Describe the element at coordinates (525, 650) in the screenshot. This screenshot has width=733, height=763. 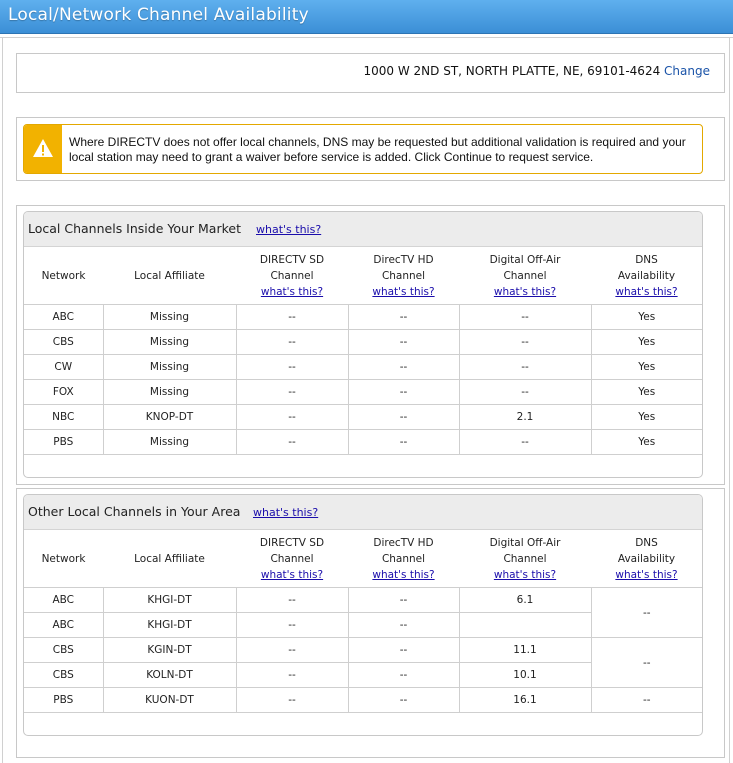
I see `cell-off-air: 11.1` at that location.